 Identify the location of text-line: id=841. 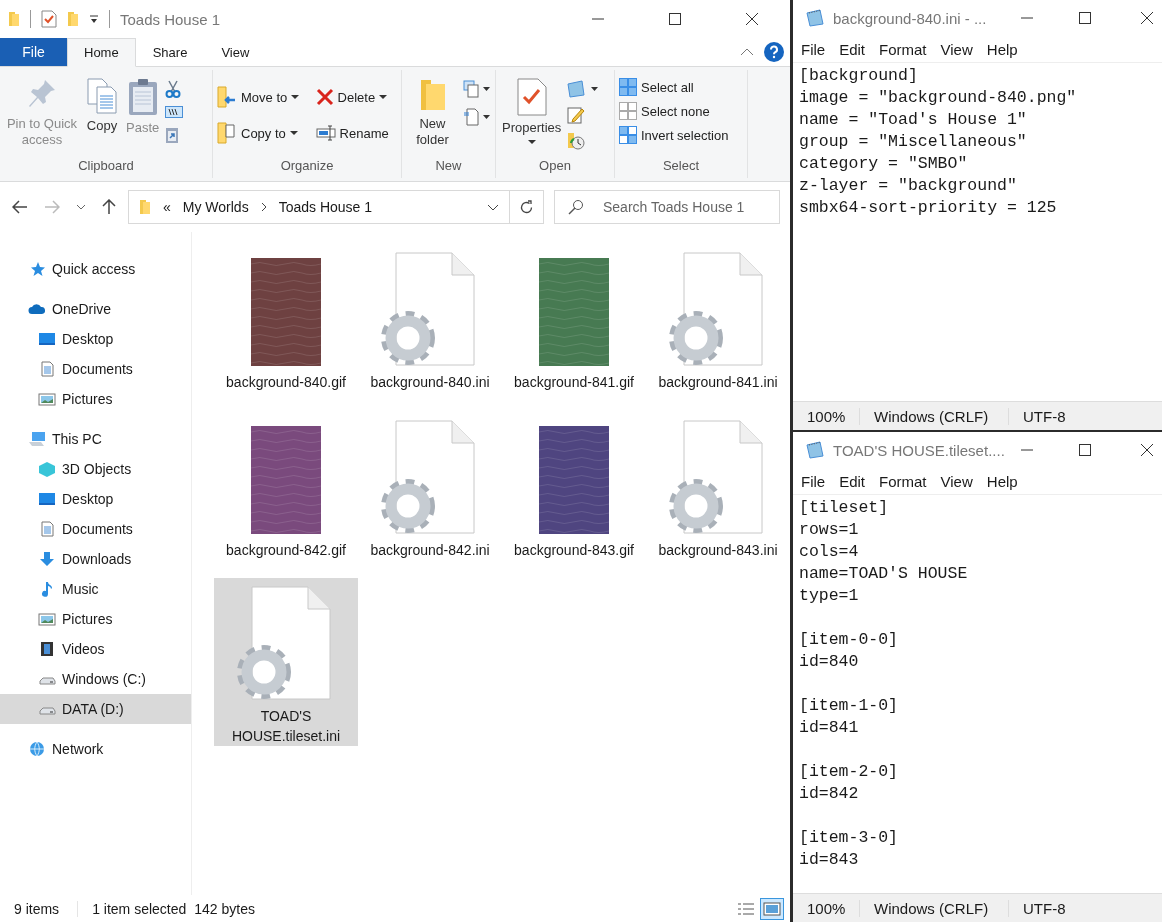
(829, 728).